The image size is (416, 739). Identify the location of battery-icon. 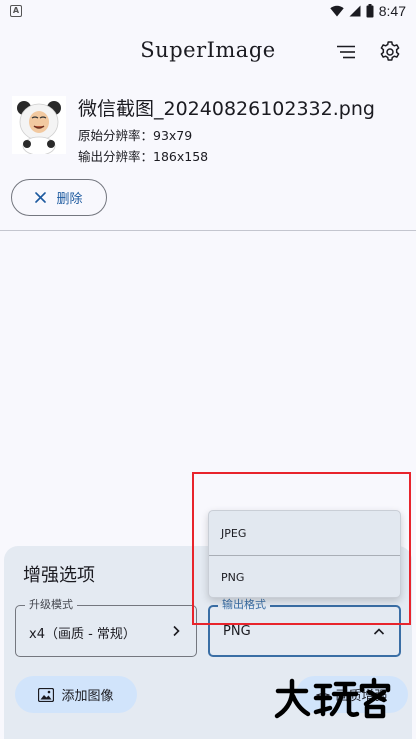
(370, 11).